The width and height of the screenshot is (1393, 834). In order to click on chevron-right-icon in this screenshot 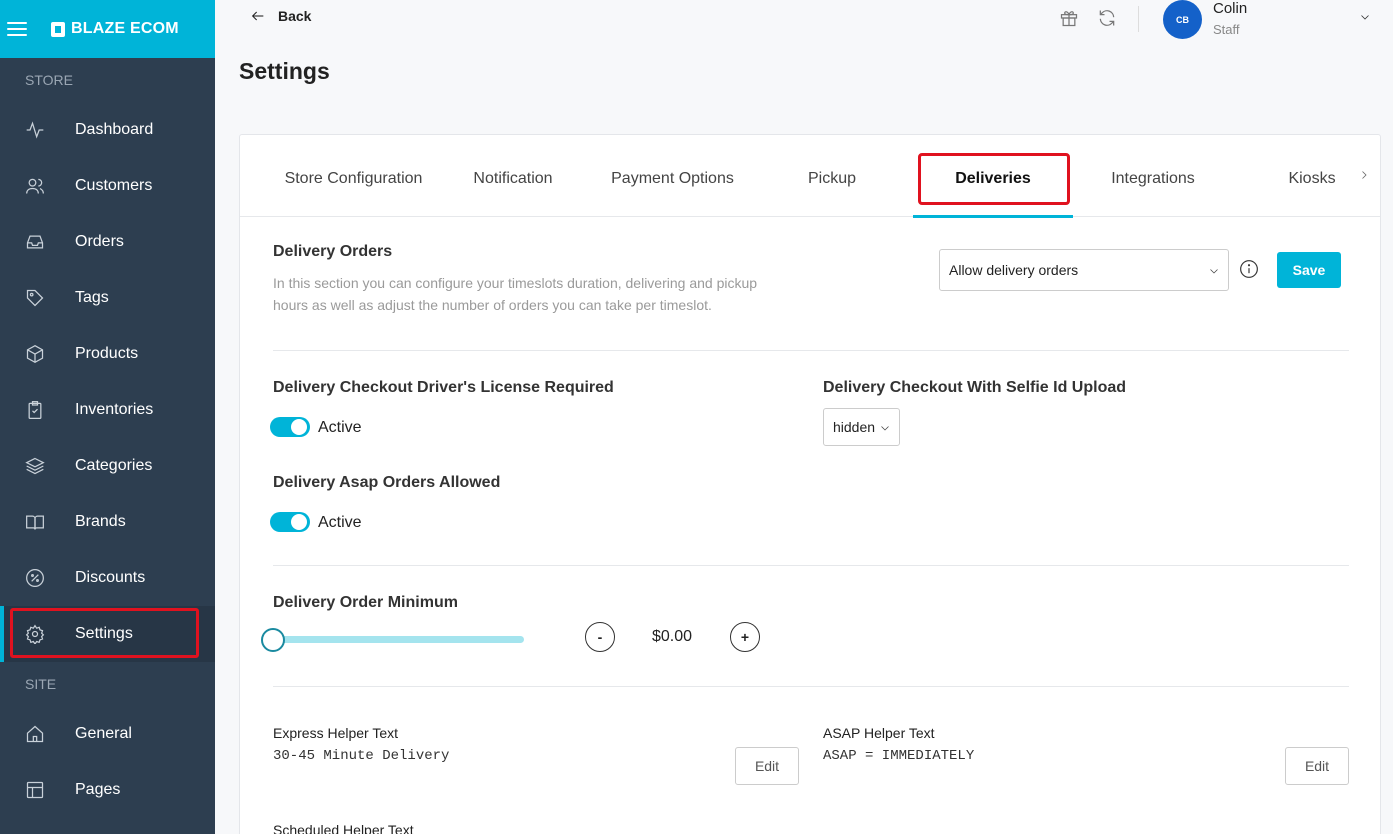, I will do `click(1365, 175)`.